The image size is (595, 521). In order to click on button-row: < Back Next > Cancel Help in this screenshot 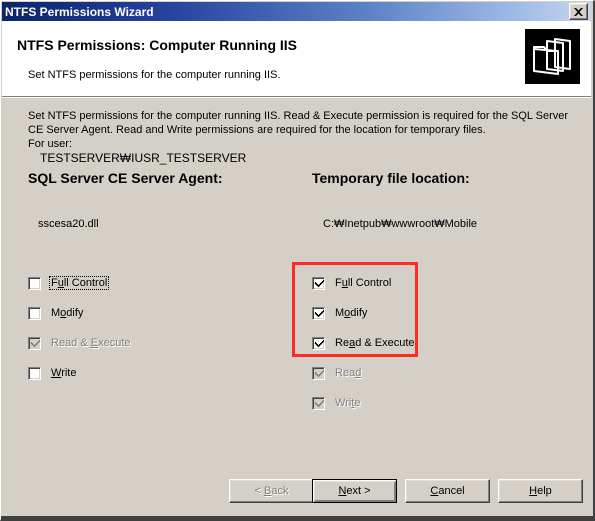, I will do `click(296, 493)`.